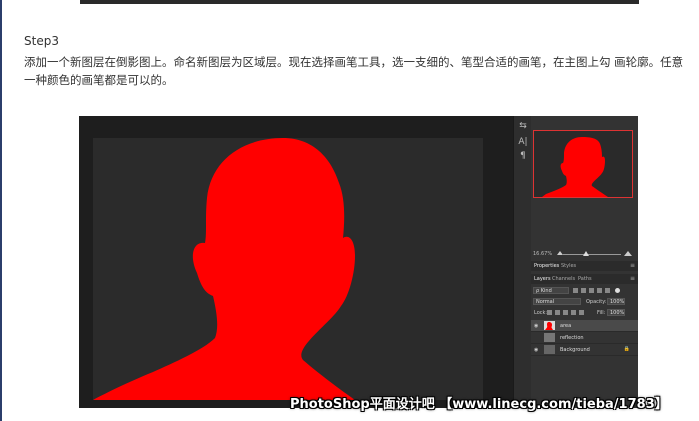 The height and width of the screenshot is (421, 699). Describe the element at coordinates (584, 302) in the screenshot. I see `blend-opacity-row: Normal Opacity: 100%` at that location.